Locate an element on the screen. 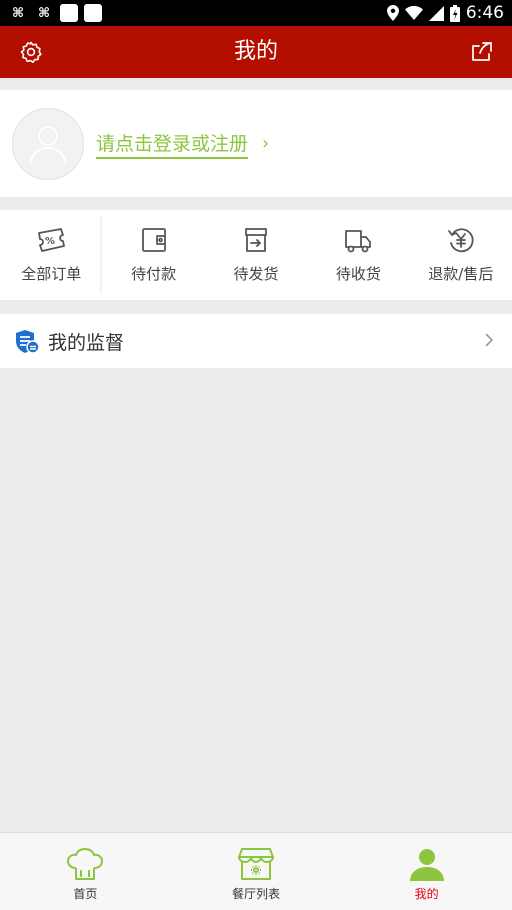 The width and height of the screenshot is (512, 910). nav-label: 我的 is located at coordinates (426, 894).